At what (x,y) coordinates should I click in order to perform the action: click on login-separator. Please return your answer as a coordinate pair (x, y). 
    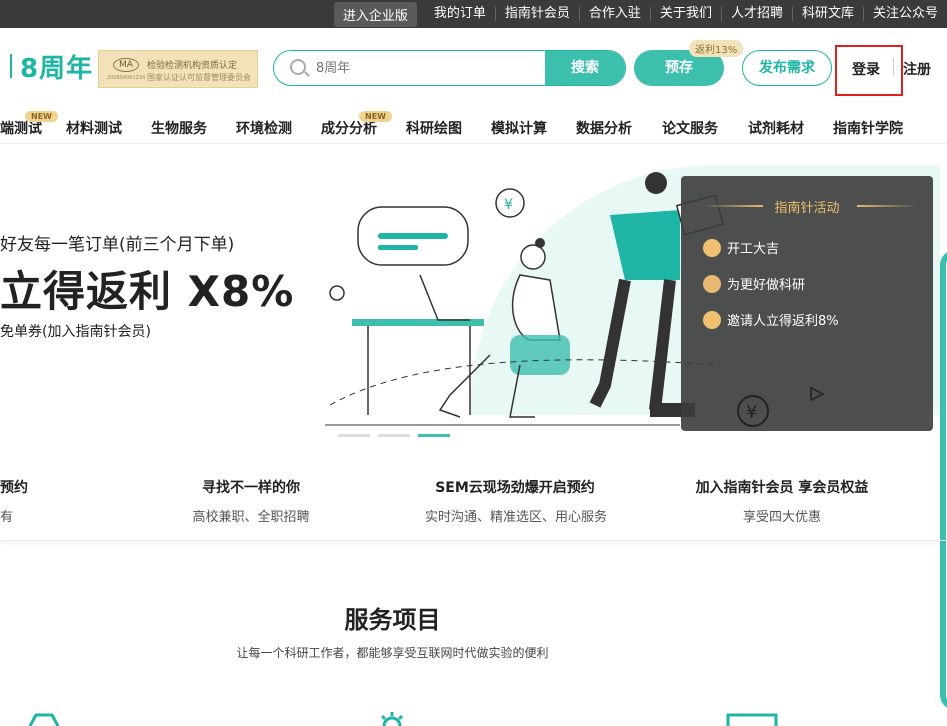
    Looking at the image, I should click on (893, 67).